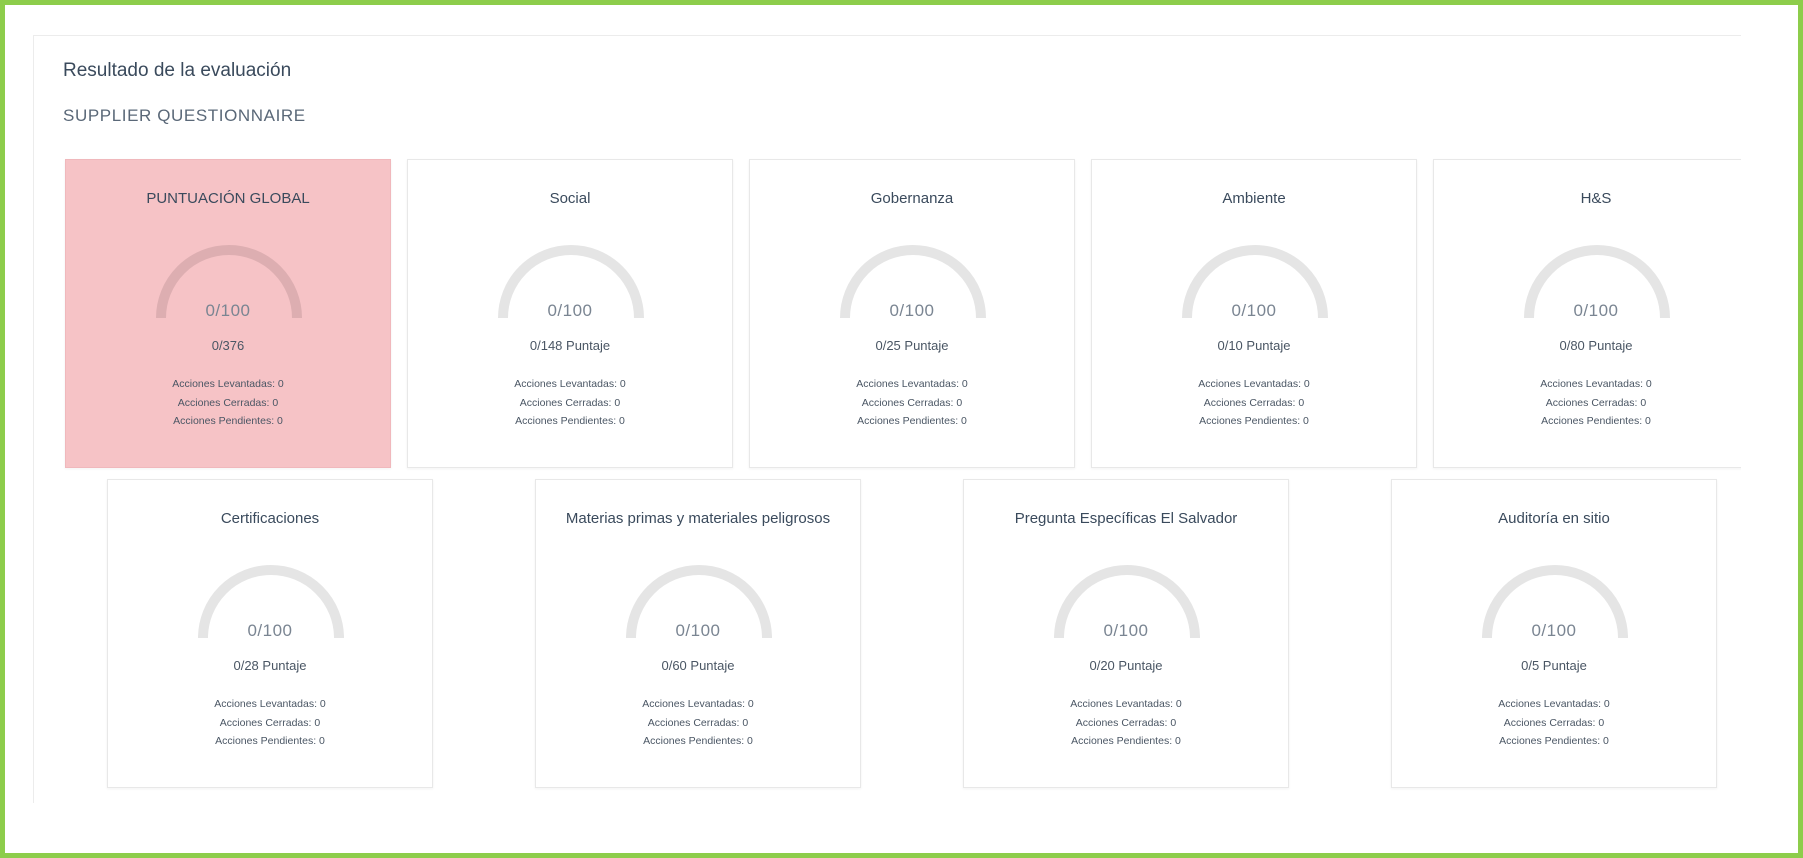  Describe the element at coordinates (270, 665) in the screenshot. I see `card-score: 0/28 Puntaje` at that location.